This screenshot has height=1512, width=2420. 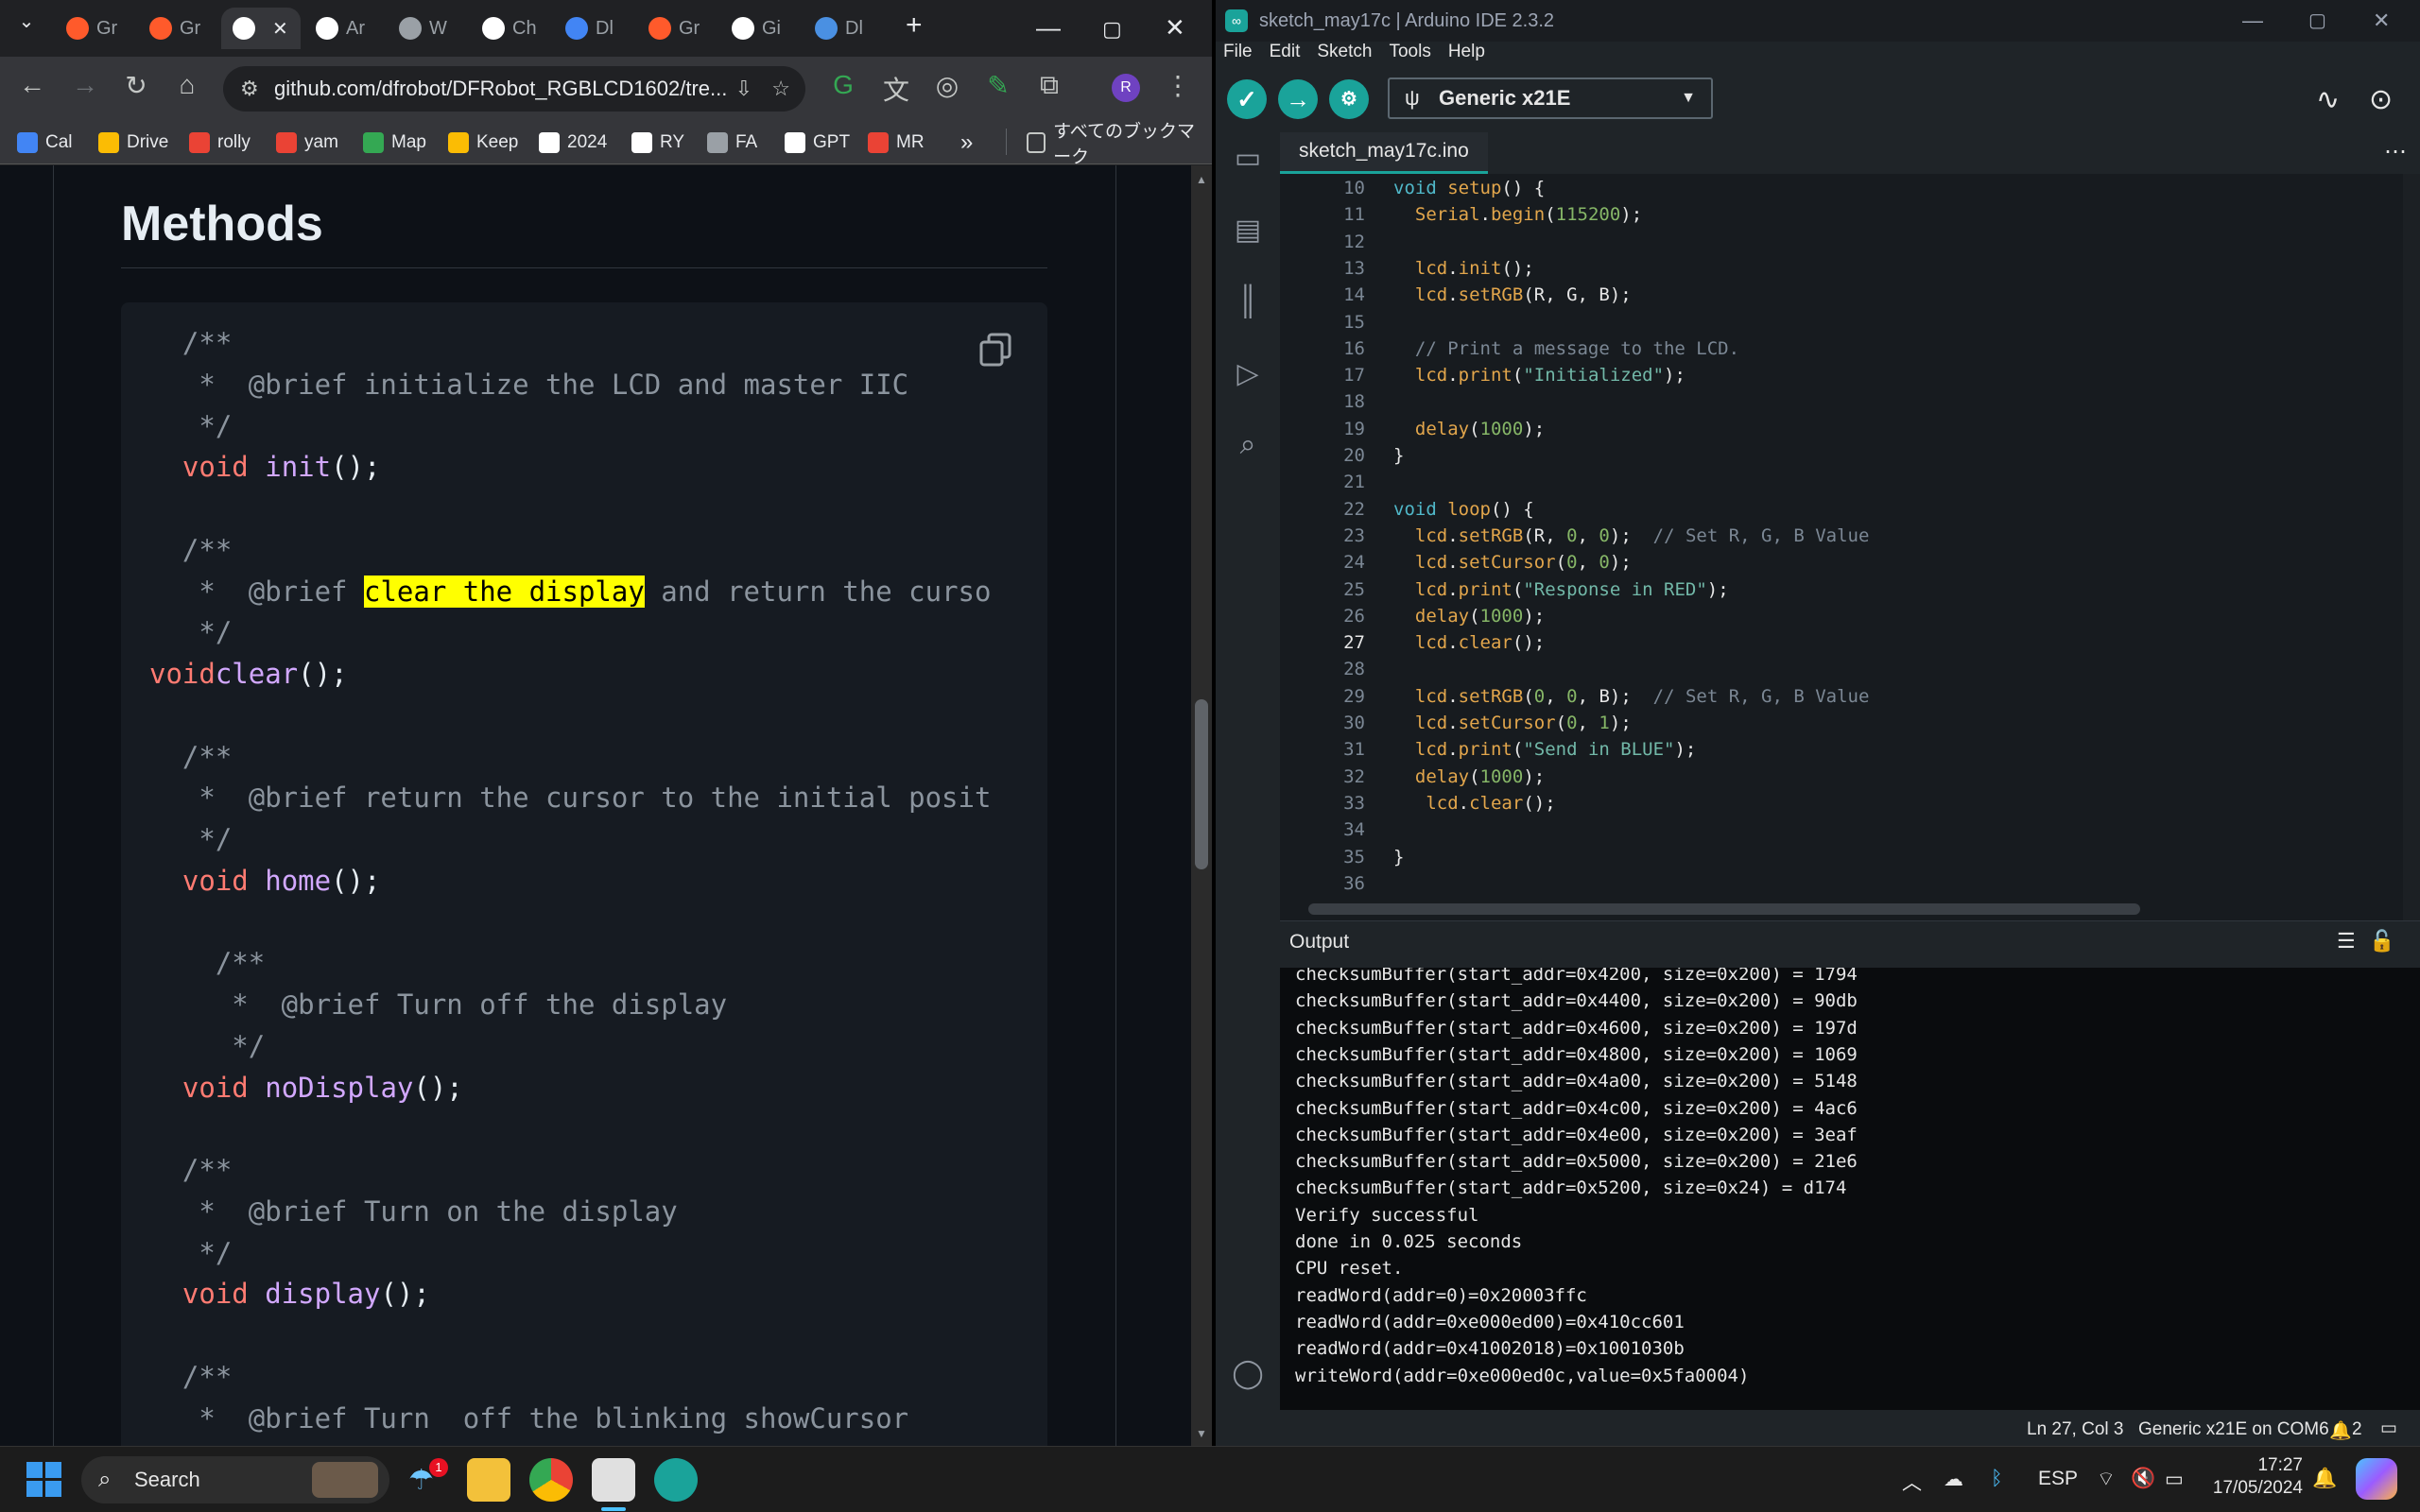 What do you see at coordinates (2252, 21) in the screenshot?
I see `arduino-minimize-button: —` at bounding box center [2252, 21].